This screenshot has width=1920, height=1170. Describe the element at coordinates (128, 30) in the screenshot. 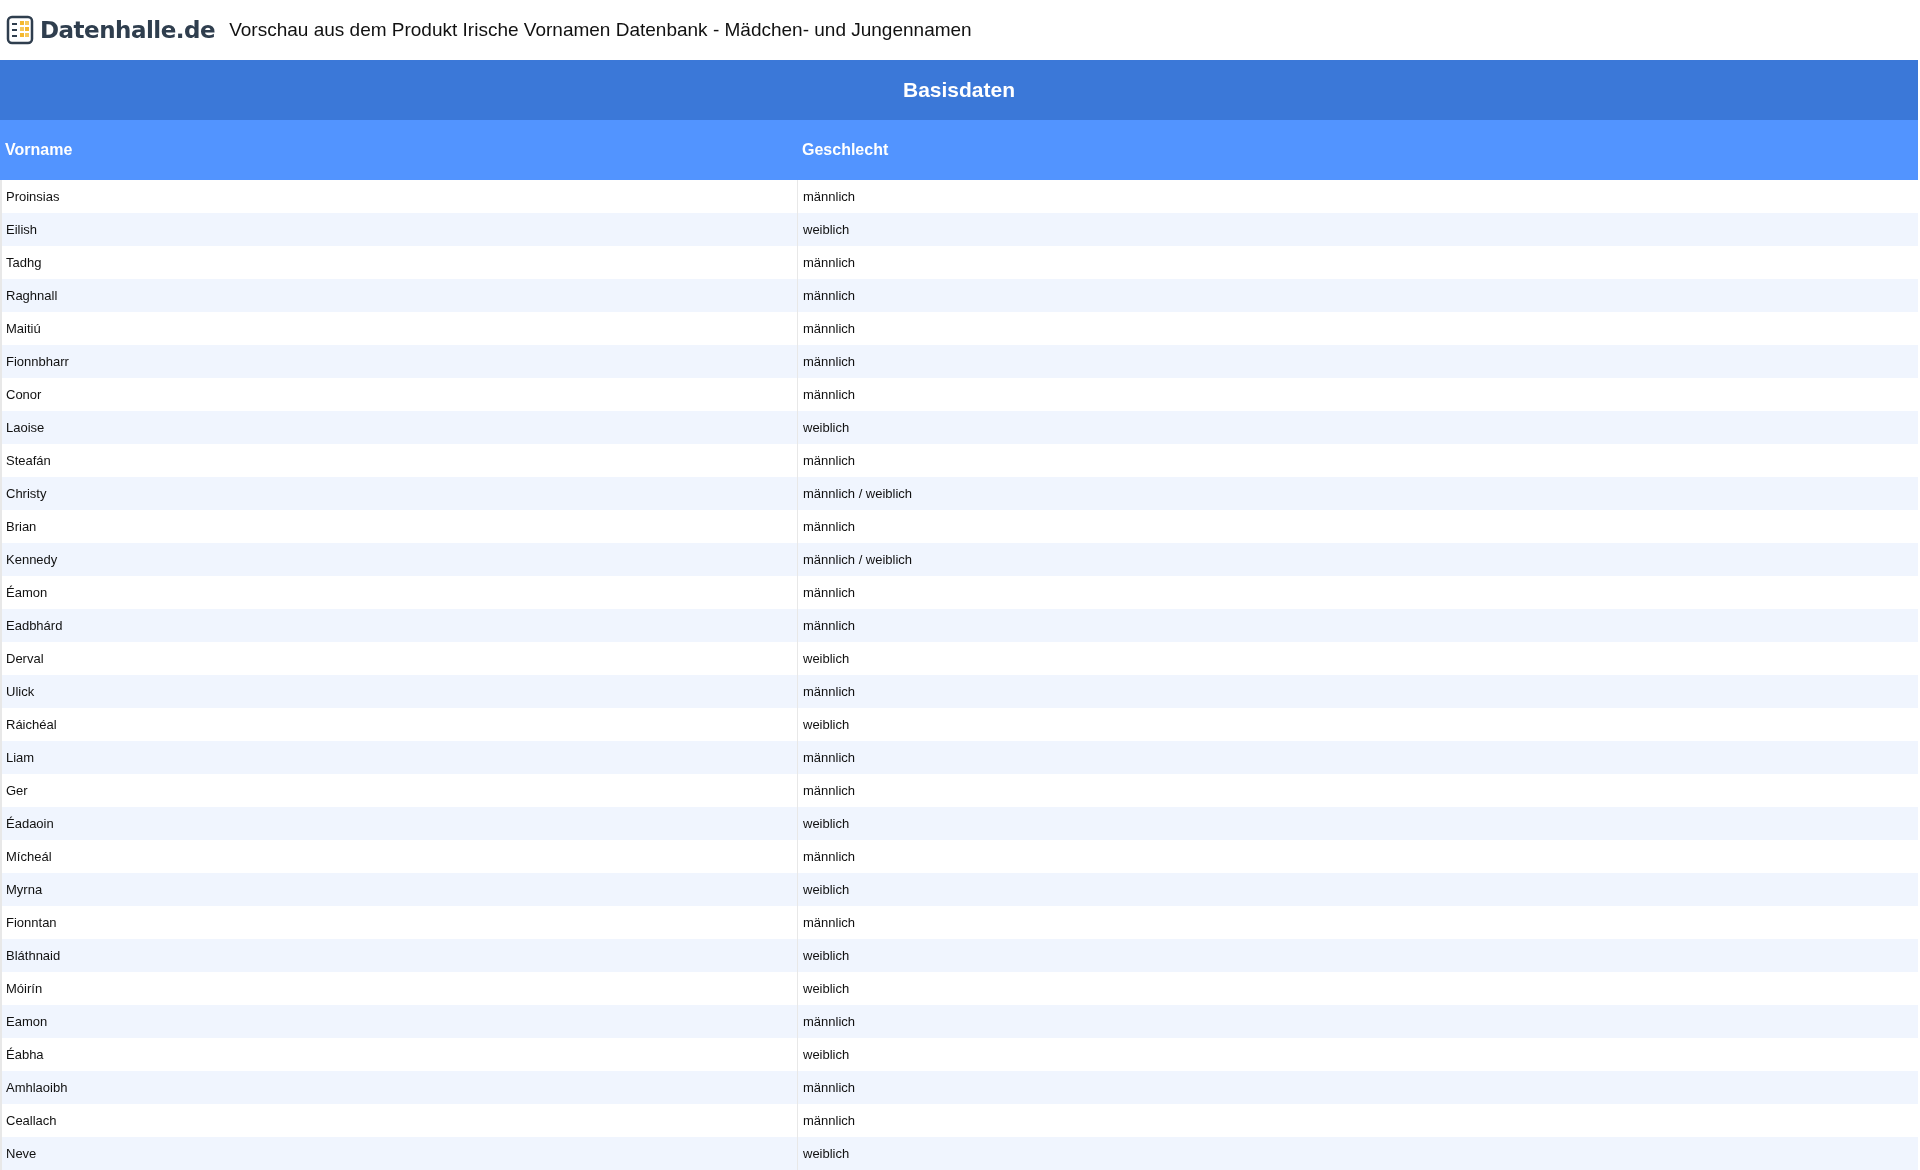

I see `logo-text: Datenhalle.de` at that location.